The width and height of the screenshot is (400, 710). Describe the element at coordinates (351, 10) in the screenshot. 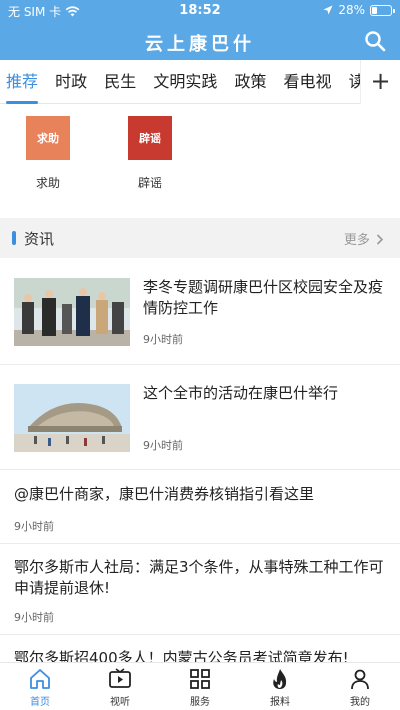

I see `battery-percent: 28%` at that location.